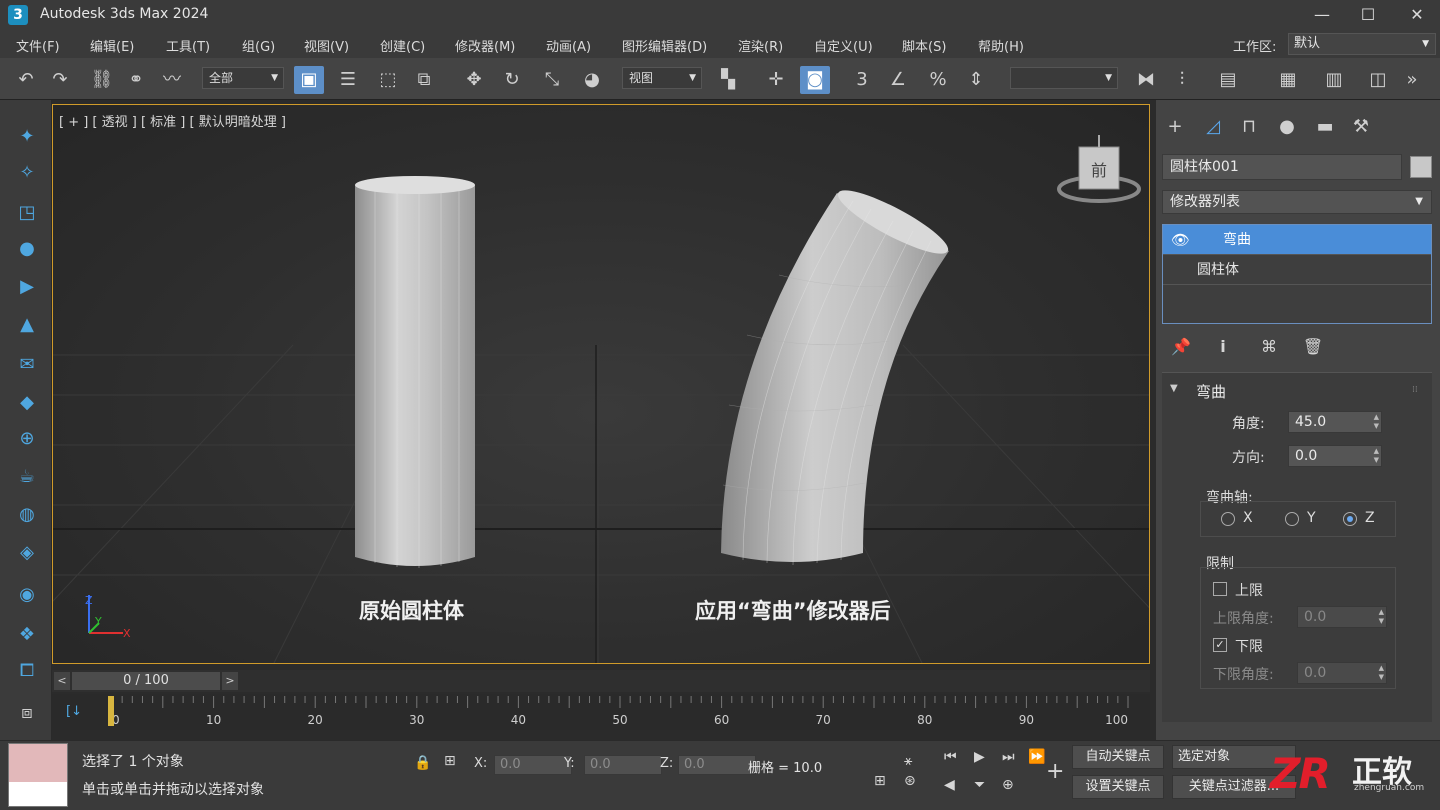  What do you see at coordinates (1008, 785) in the screenshot?
I see `time-config-icon: ⊕` at bounding box center [1008, 785].